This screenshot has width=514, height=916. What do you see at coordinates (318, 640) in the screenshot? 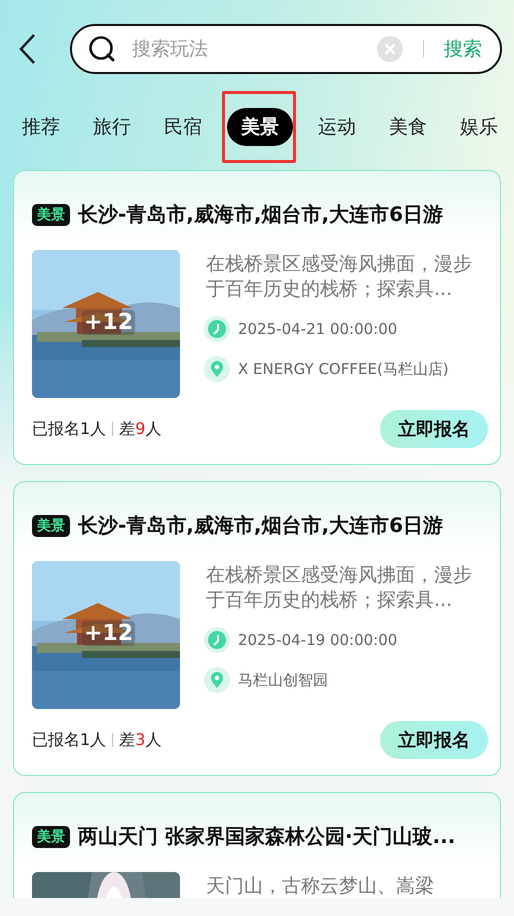
I see `event-date: 2025-04-19 00:00:00` at bounding box center [318, 640].